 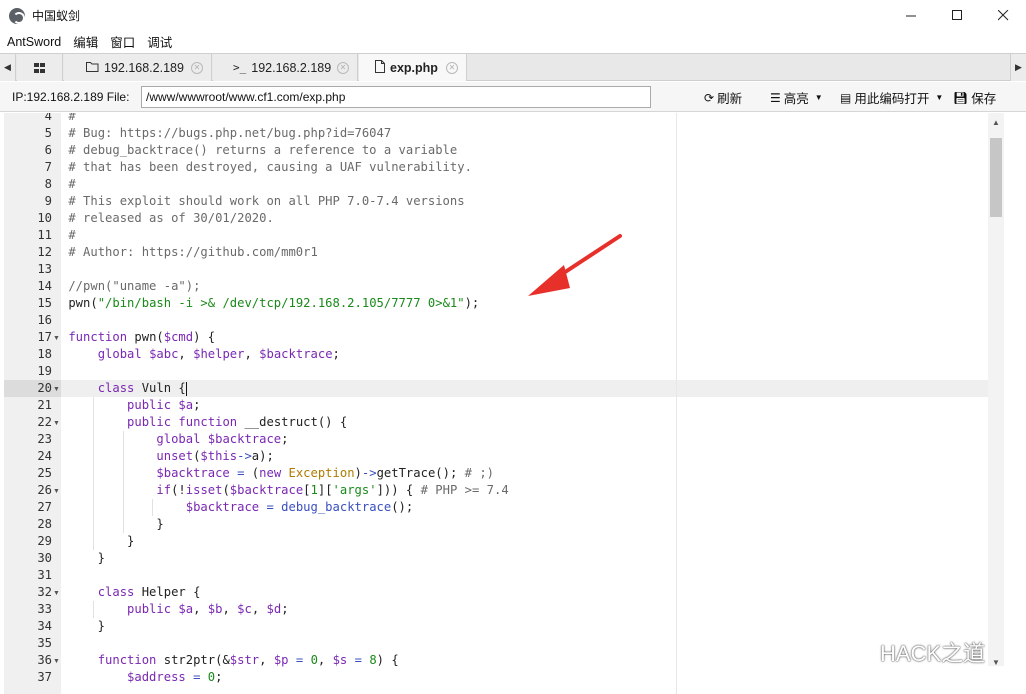 I want to click on code-line: public $a, $b, $c, $d;, so click(x=524, y=609).